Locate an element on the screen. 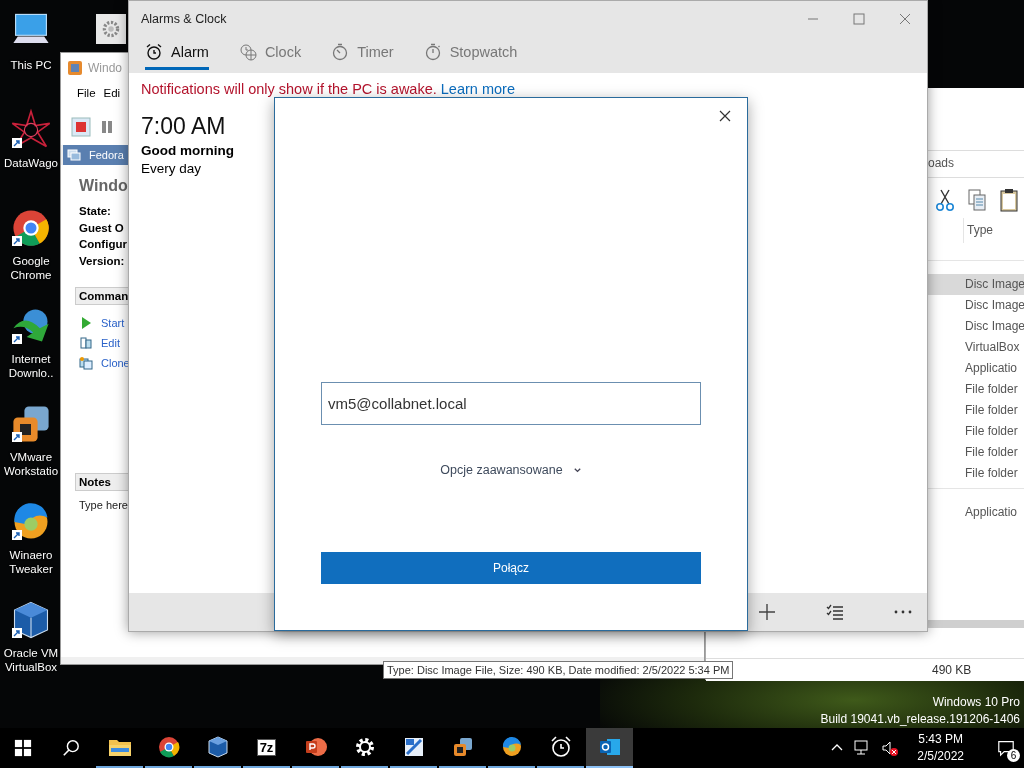  clock: 5:43 PM 2/5/2022 is located at coordinates (940, 748).